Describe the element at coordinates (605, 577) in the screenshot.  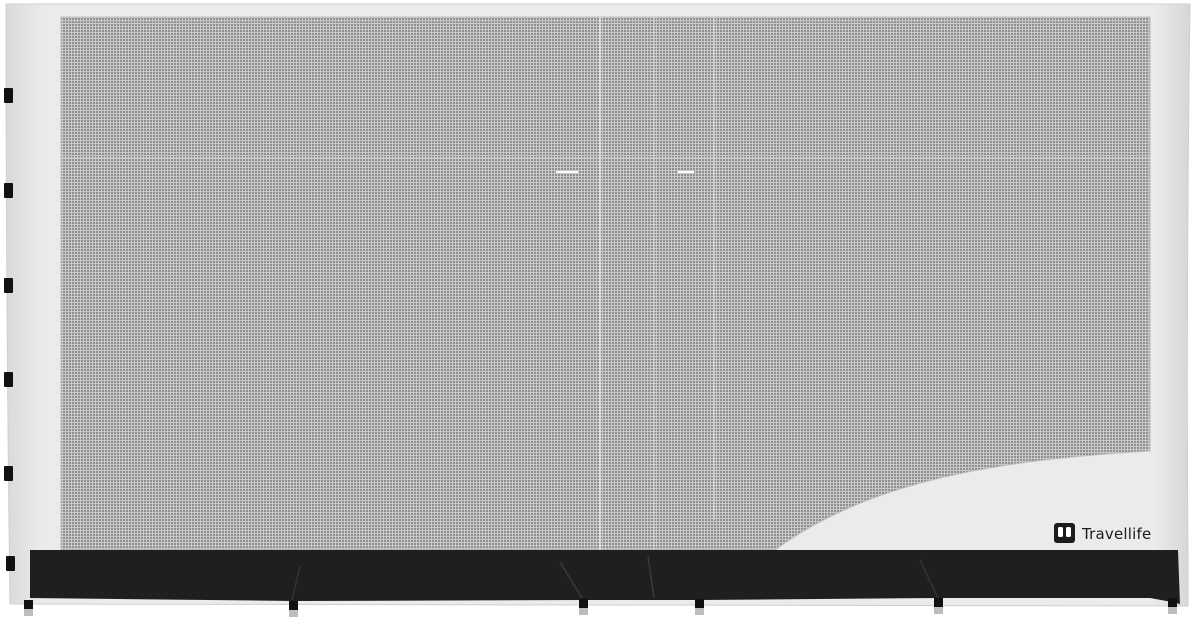
I see `bottom-skirt` at that location.